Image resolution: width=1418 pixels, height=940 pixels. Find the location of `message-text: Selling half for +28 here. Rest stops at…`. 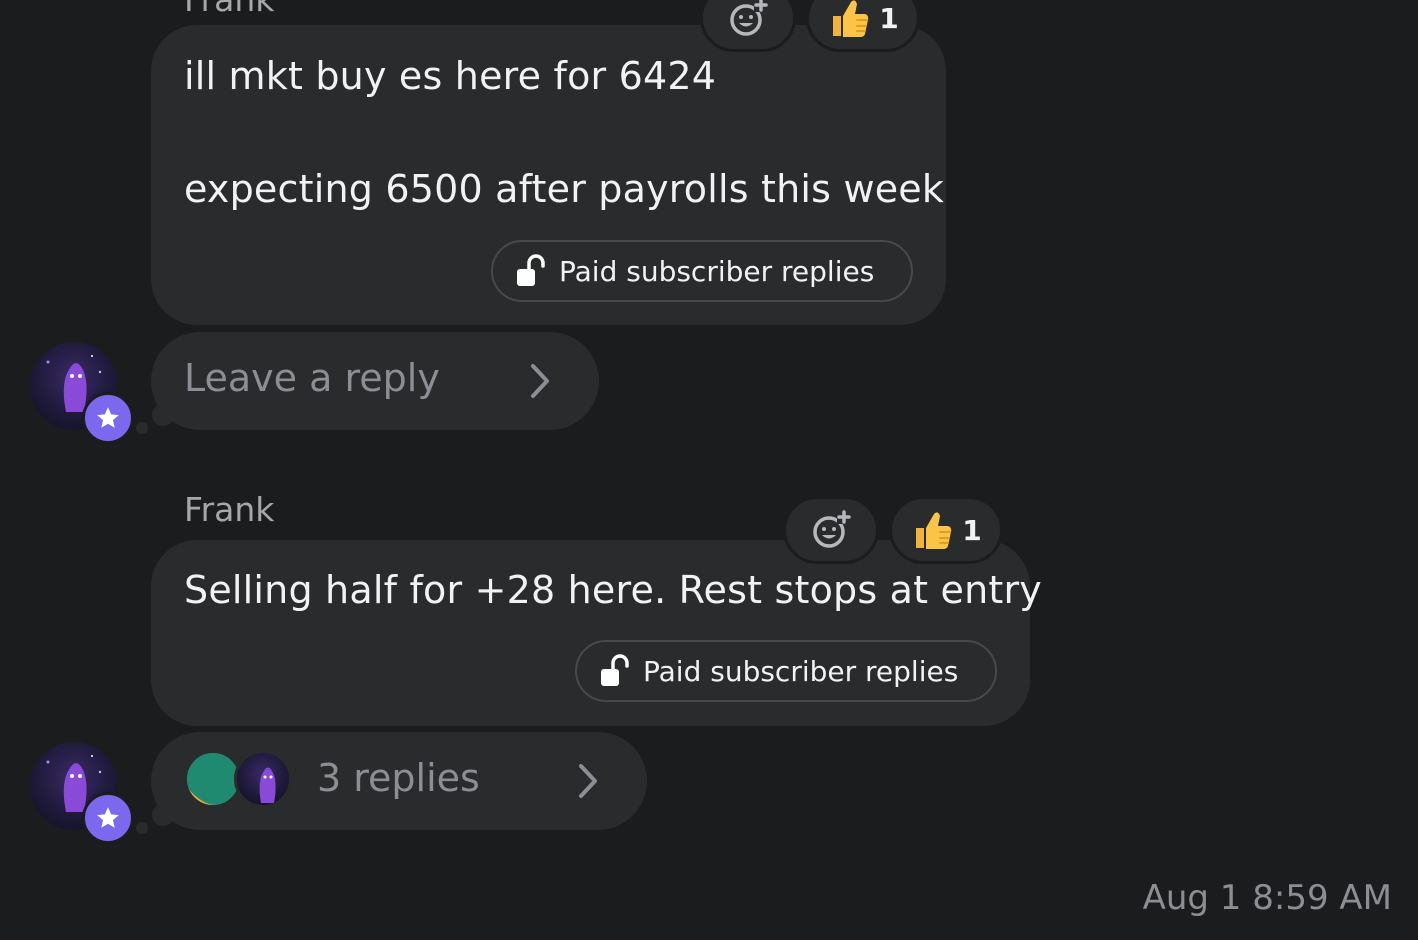

message-text: Selling half for +28 here. Rest stops at… is located at coordinates (613, 590).